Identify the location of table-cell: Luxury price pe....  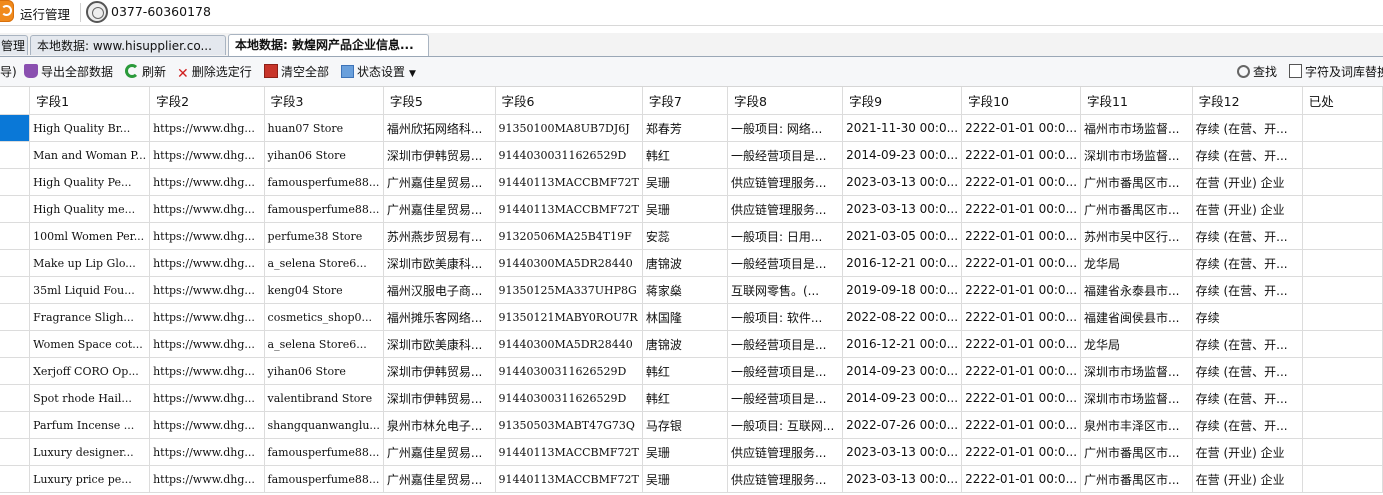
(90, 479).